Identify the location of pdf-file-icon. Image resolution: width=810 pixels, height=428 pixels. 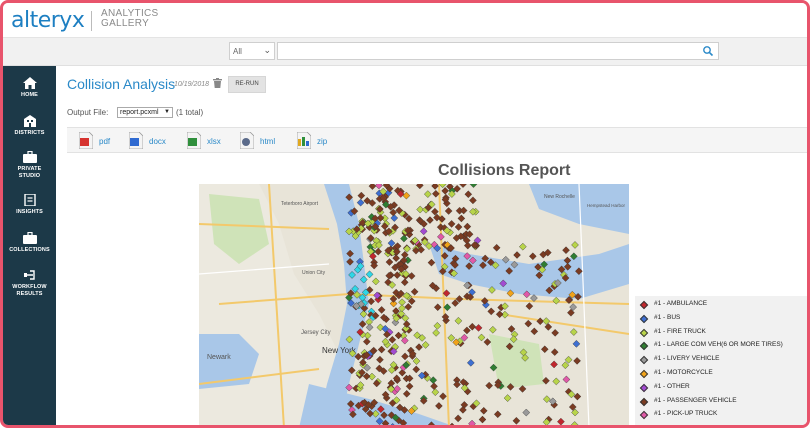
(86, 140).